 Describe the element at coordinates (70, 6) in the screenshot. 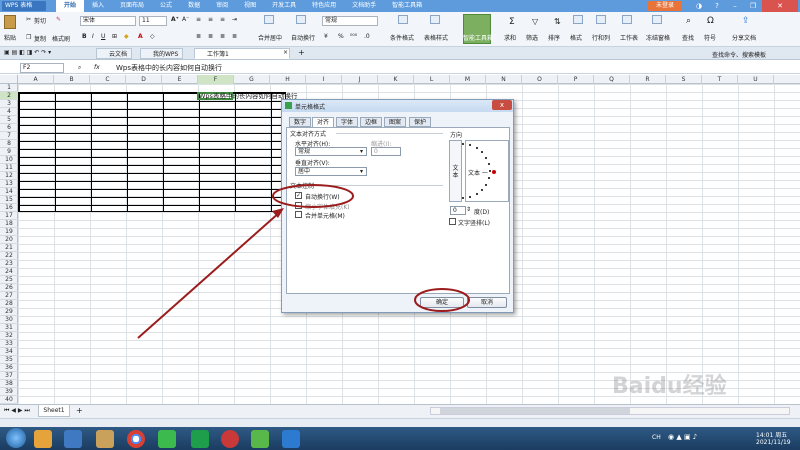

I see `menu-home: 开始` at that location.